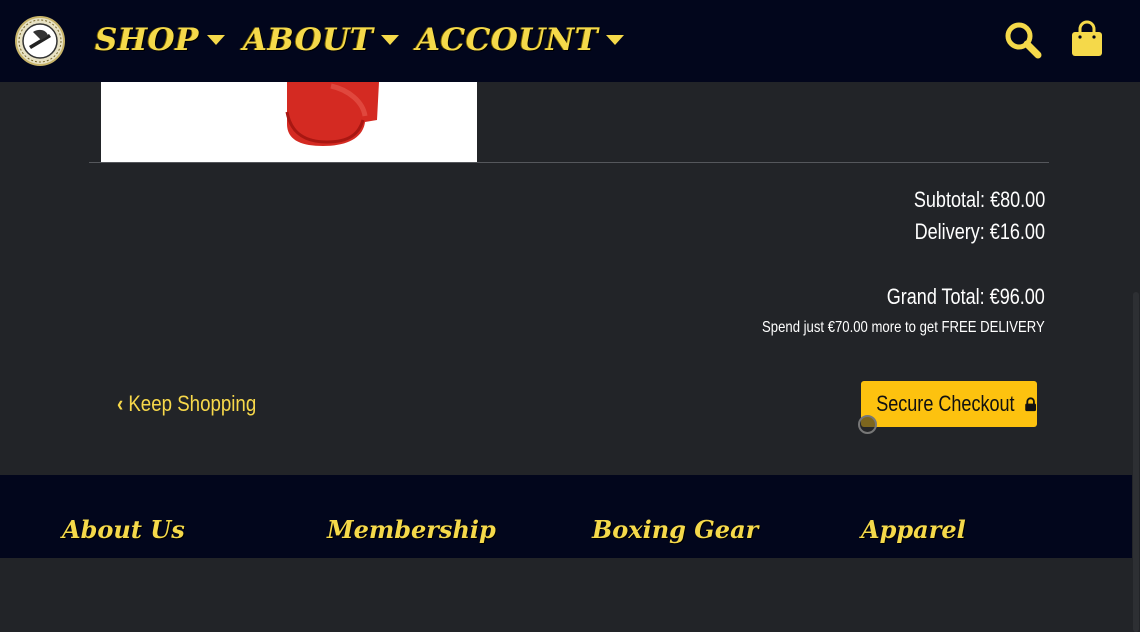 The height and width of the screenshot is (632, 1140). What do you see at coordinates (913, 529) in the screenshot?
I see `footer-heading-apparel: Apparel` at bounding box center [913, 529].